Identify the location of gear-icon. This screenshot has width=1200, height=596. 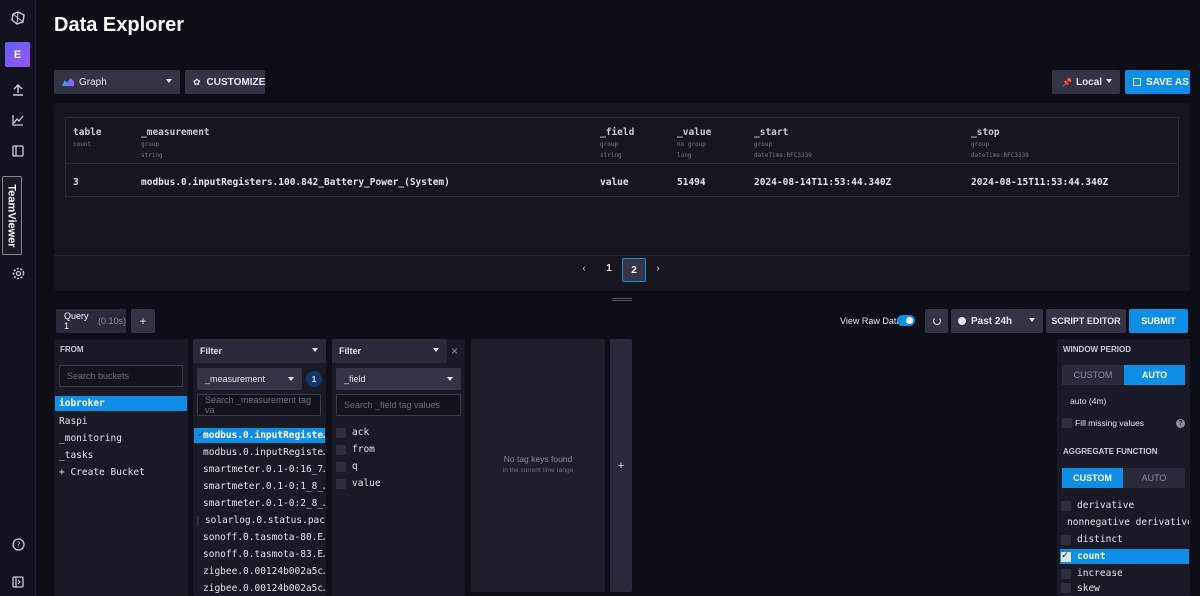
(18, 273).